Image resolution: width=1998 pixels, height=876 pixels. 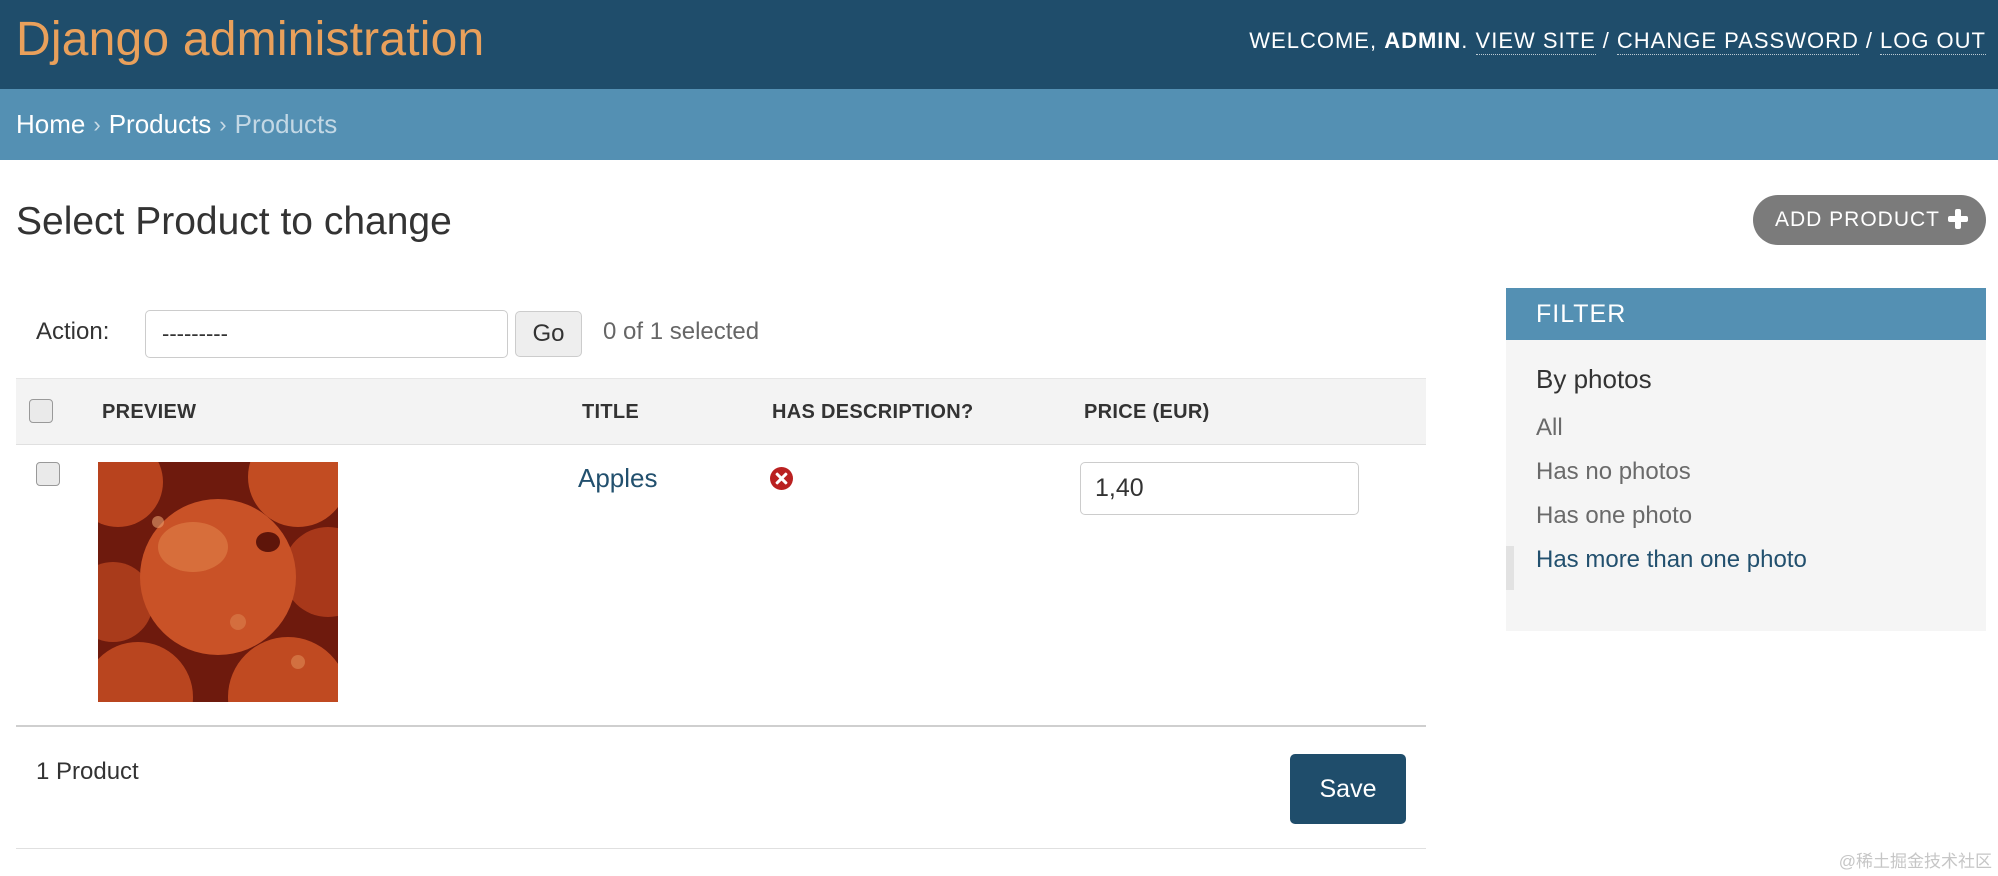 I want to click on watermark: @稀土掘金技术社区, so click(x=1915, y=861).